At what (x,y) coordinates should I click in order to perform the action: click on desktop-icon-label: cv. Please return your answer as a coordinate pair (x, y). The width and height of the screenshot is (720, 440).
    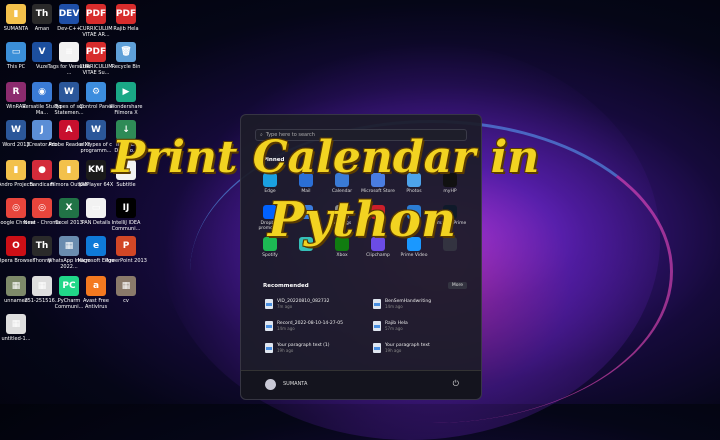
    Looking at the image, I should click on (126, 301).